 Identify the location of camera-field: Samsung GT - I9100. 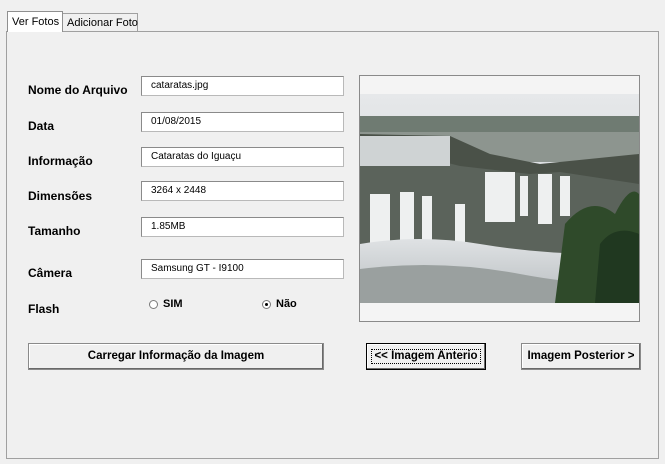
(242, 269).